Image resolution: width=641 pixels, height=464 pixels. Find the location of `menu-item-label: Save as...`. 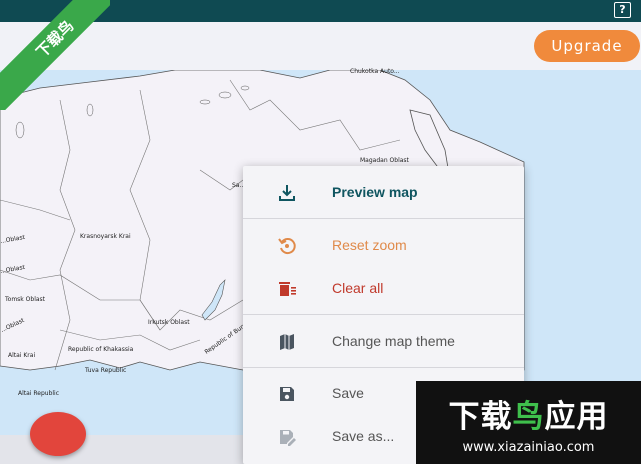

menu-item-label: Save as... is located at coordinates (363, 436).